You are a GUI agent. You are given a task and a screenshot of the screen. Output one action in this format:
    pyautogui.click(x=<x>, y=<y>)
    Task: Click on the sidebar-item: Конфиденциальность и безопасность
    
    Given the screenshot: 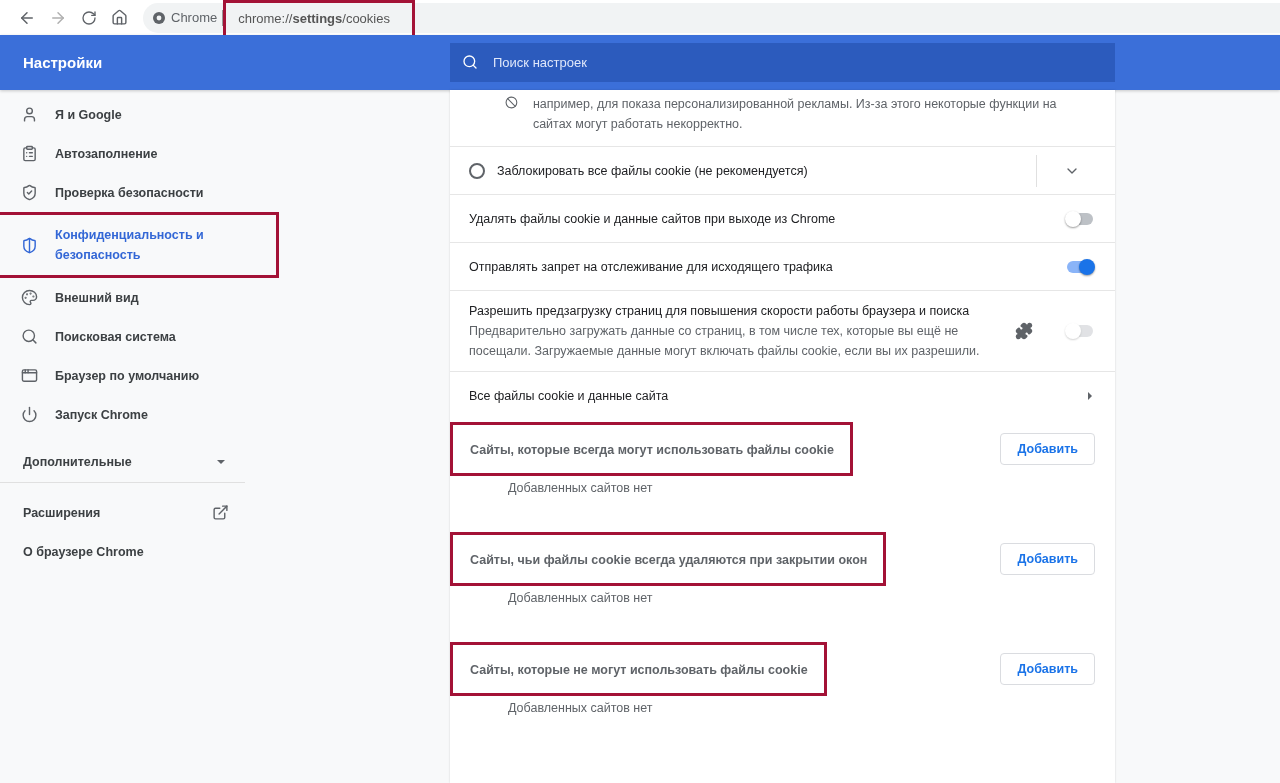 What is the action you would take?
    pyautogui.click(x=139, y=245)
    